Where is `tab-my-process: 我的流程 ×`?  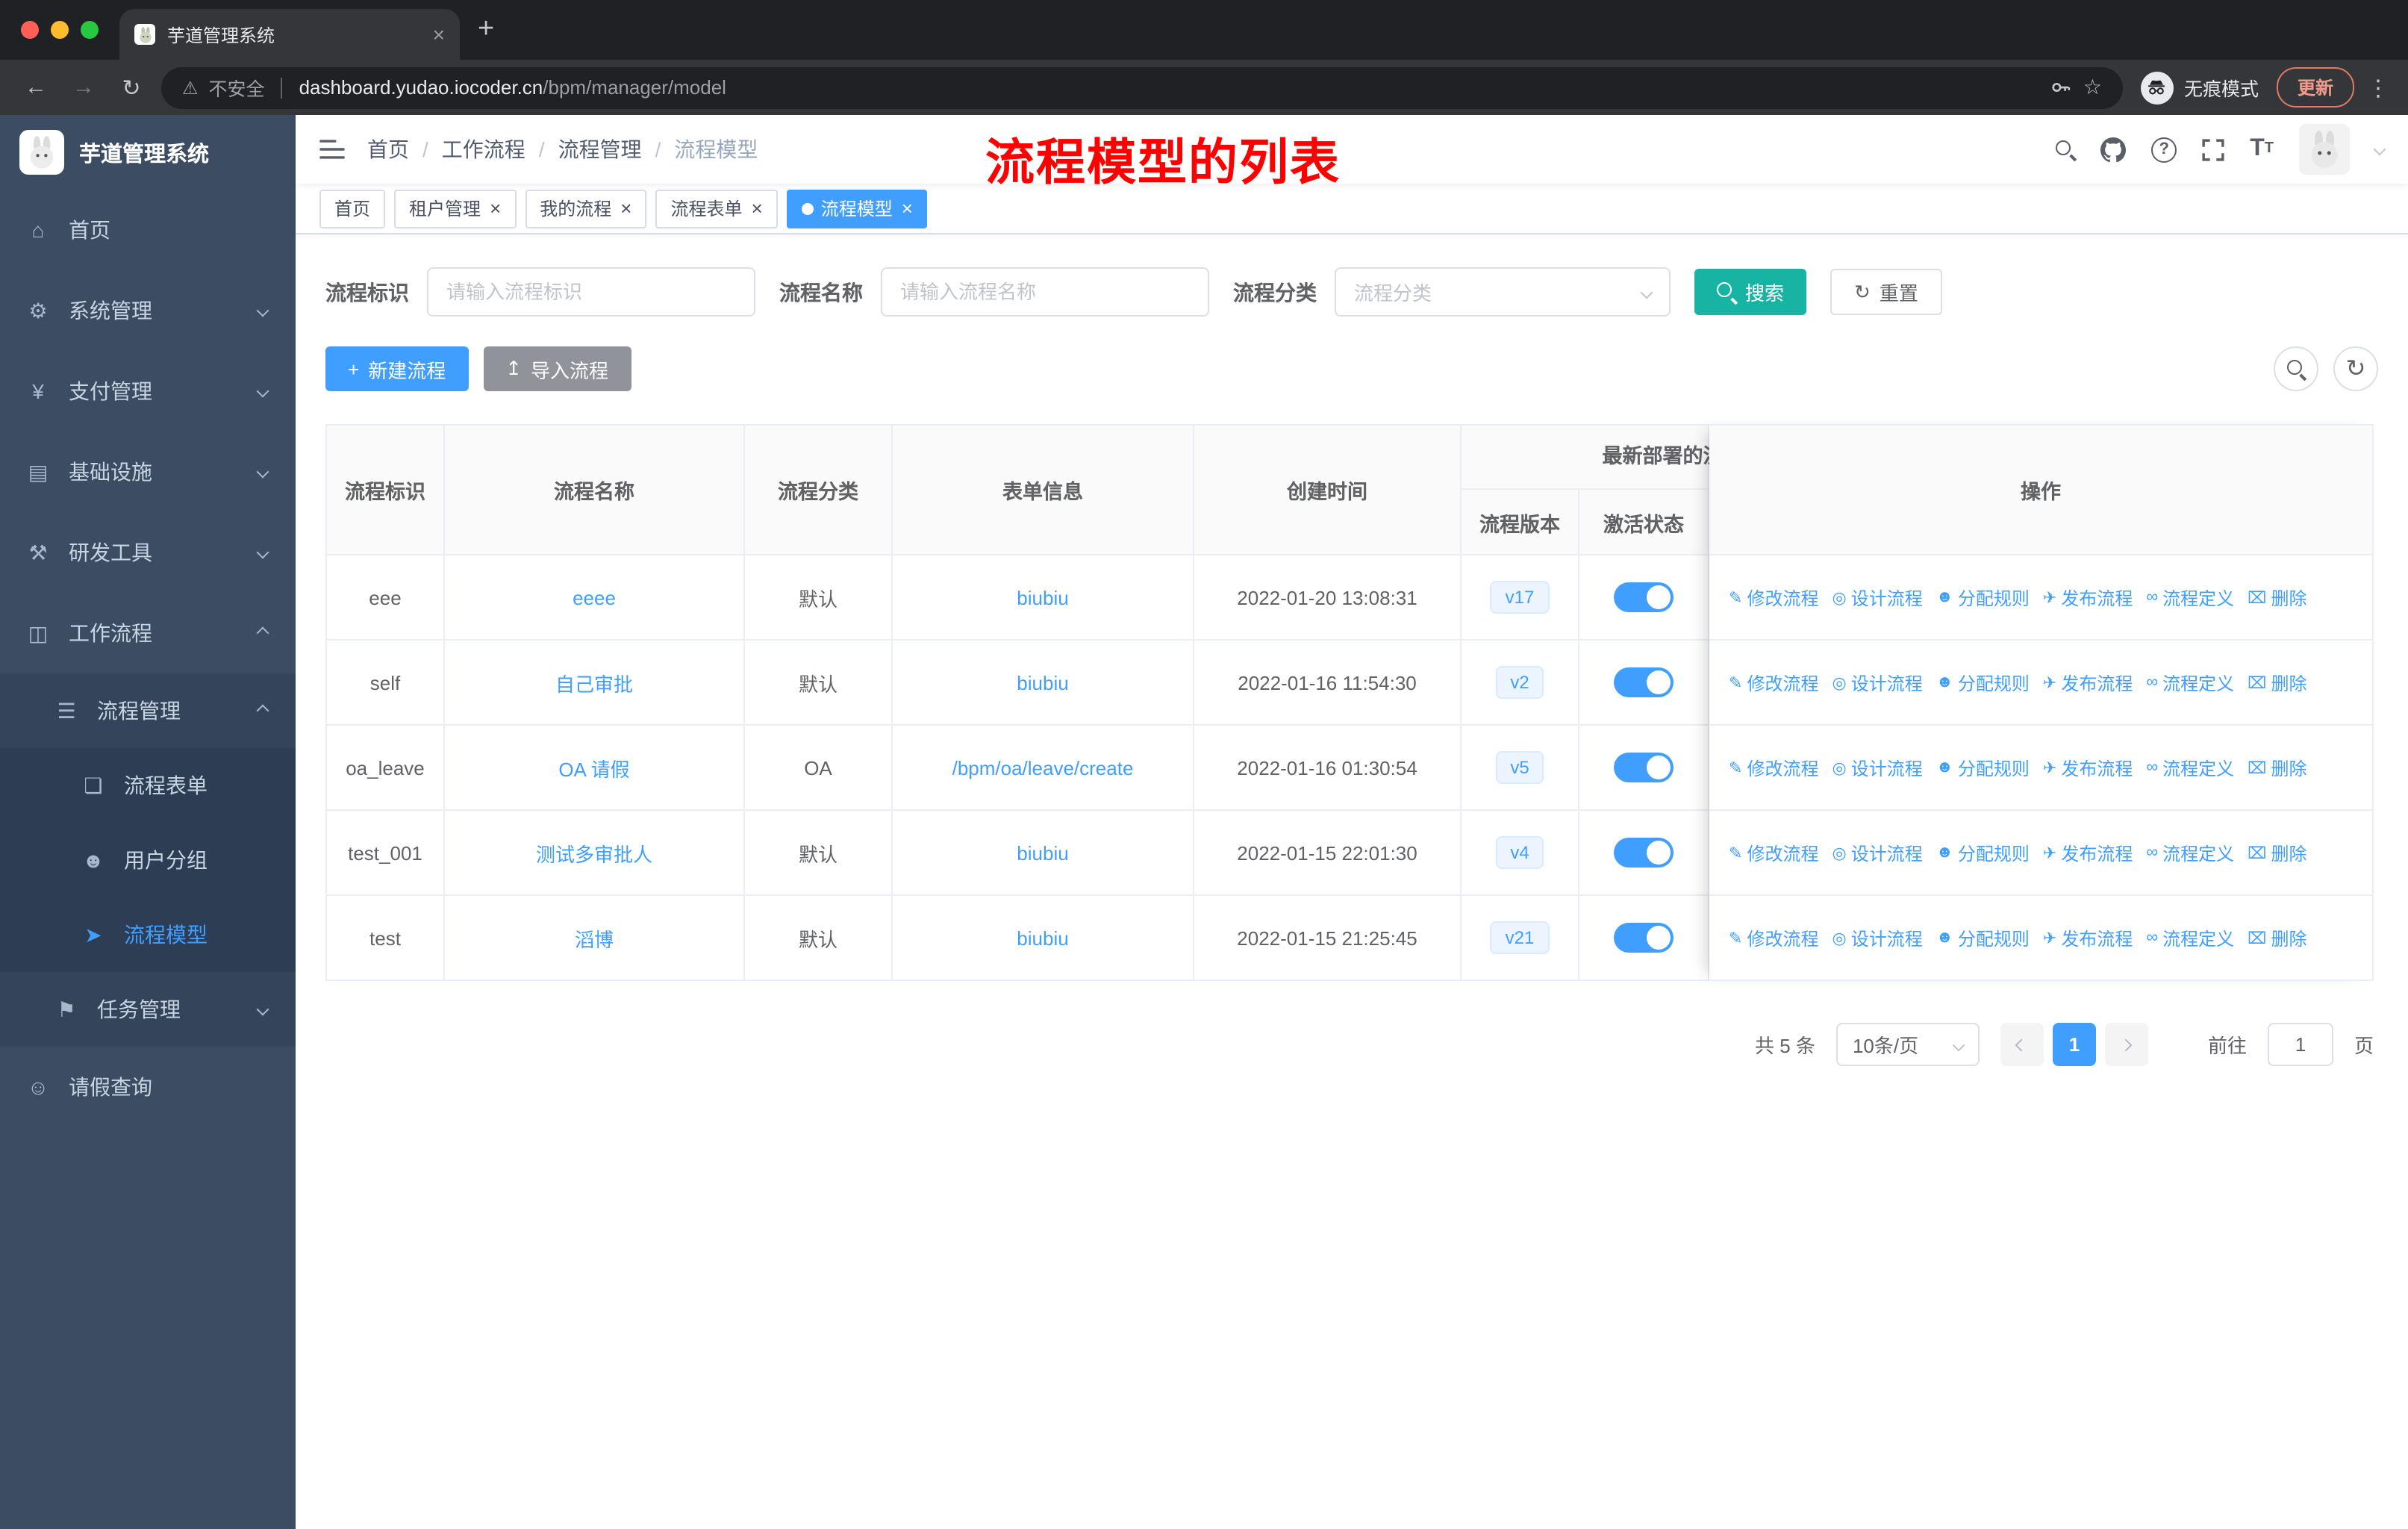 tab-my-process: 我的流程 × is located at coordinates (586, 209).